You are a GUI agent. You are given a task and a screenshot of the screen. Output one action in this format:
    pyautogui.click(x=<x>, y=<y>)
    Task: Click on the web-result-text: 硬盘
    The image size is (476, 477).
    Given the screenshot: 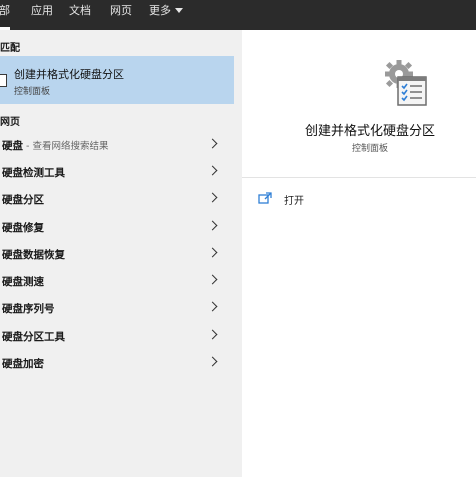 What is the action you would take?
    pyautogui.click(x=12, y=146)
    